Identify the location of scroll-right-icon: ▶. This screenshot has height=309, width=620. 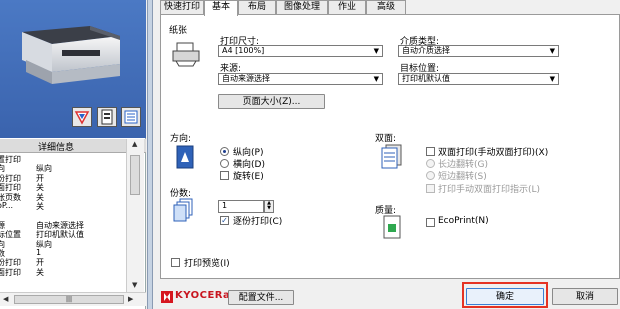
(130, 299).